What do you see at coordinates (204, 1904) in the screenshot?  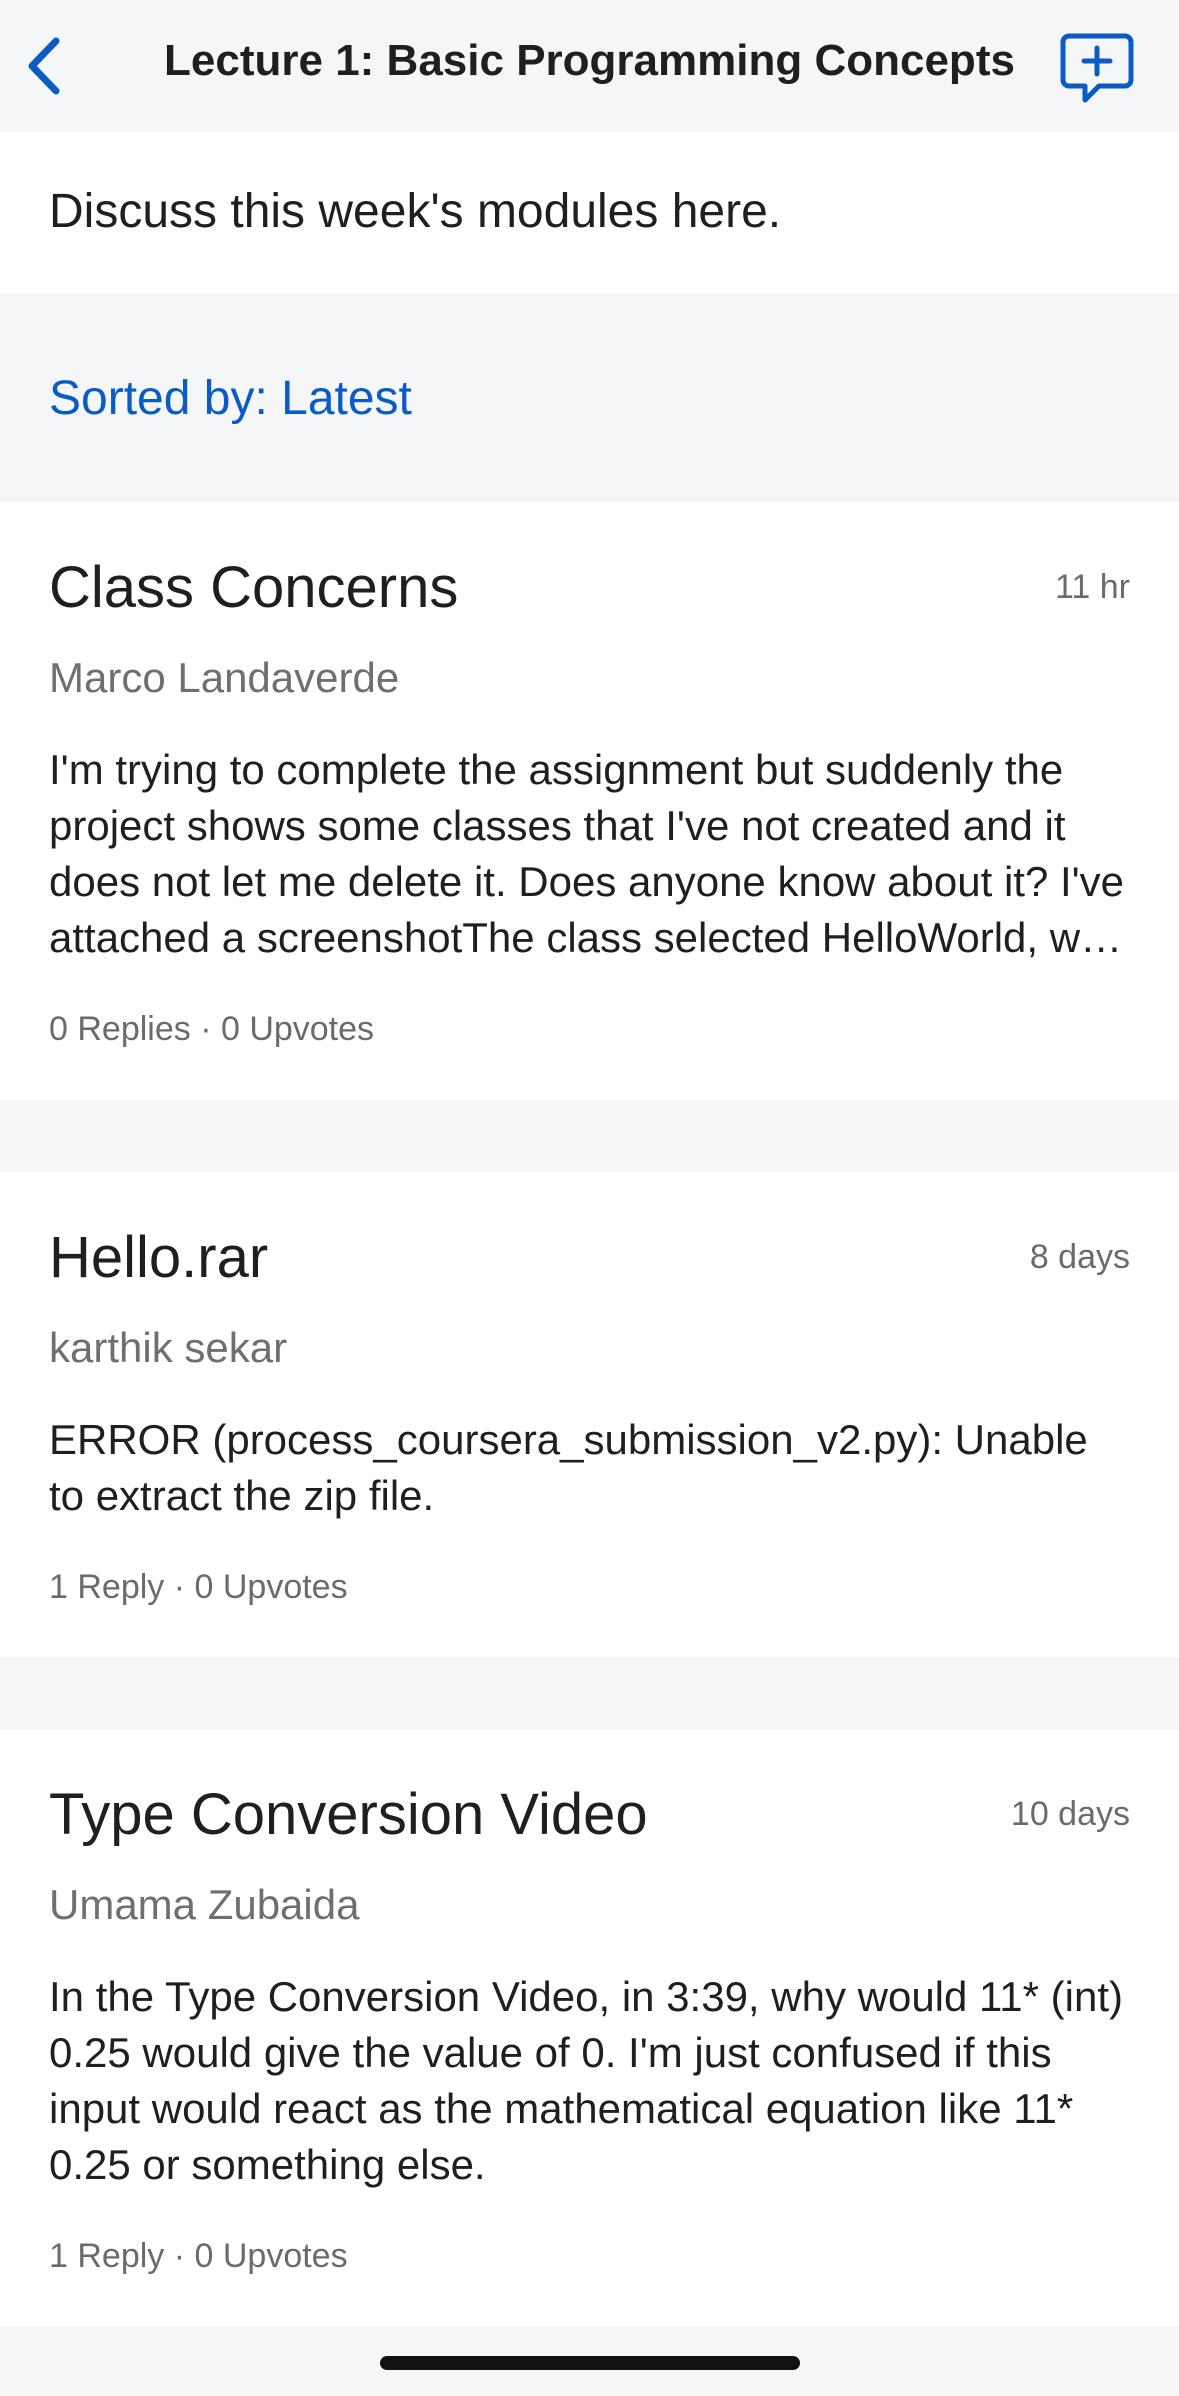 I see `thread-author: Umama Zubaida` at bounding box center [204, 1904].